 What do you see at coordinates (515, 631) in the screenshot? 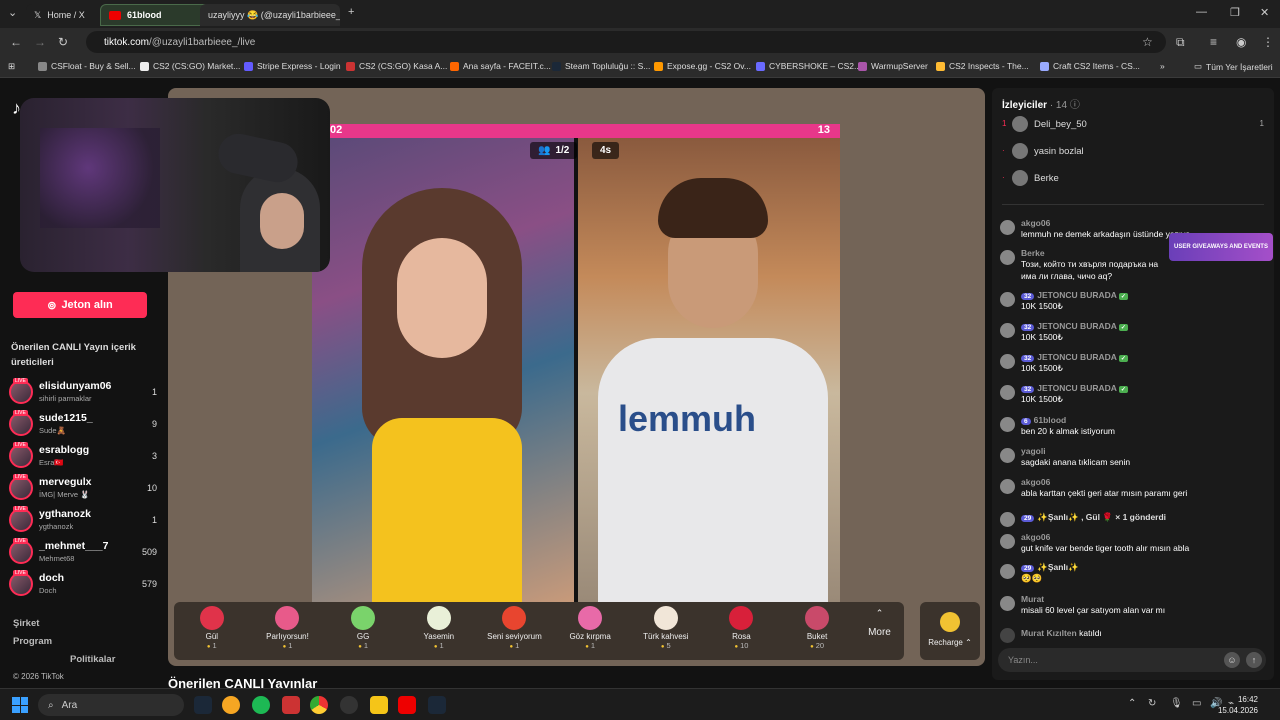
I see `gift-item: Seni seviyorum1` at bounding box center [515, 631].